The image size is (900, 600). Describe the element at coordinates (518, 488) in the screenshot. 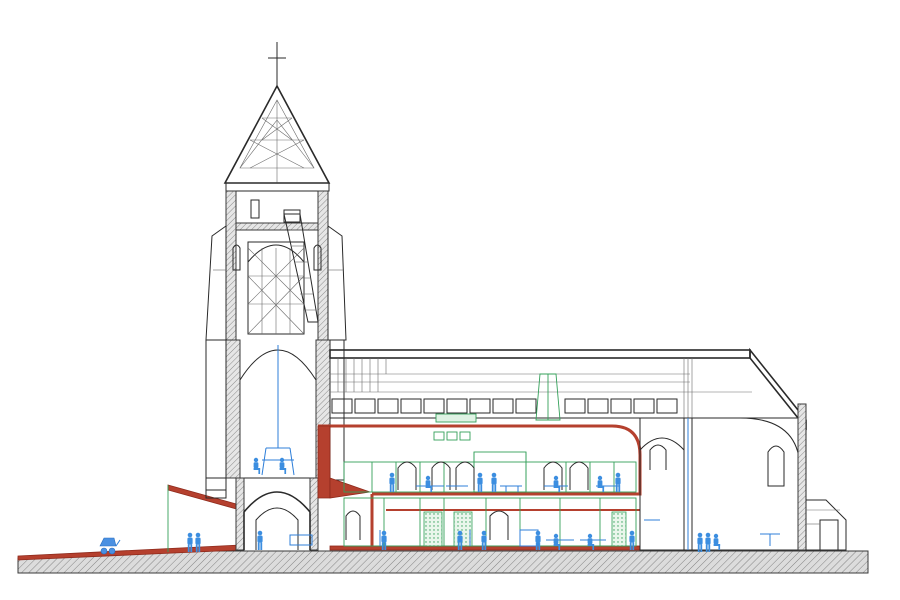

I see `upper-floor-furniture` at that location.